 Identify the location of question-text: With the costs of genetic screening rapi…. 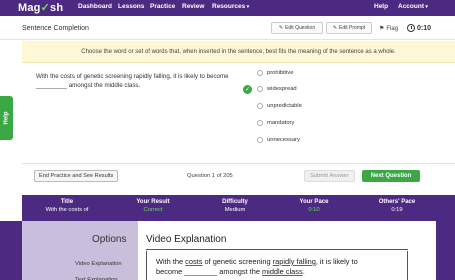
(132, 81).